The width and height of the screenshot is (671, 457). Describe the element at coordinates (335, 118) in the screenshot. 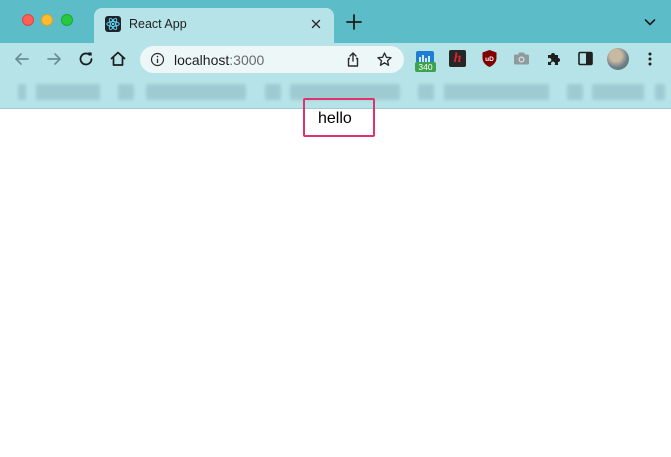

I see `hello-text: hello` at that location.